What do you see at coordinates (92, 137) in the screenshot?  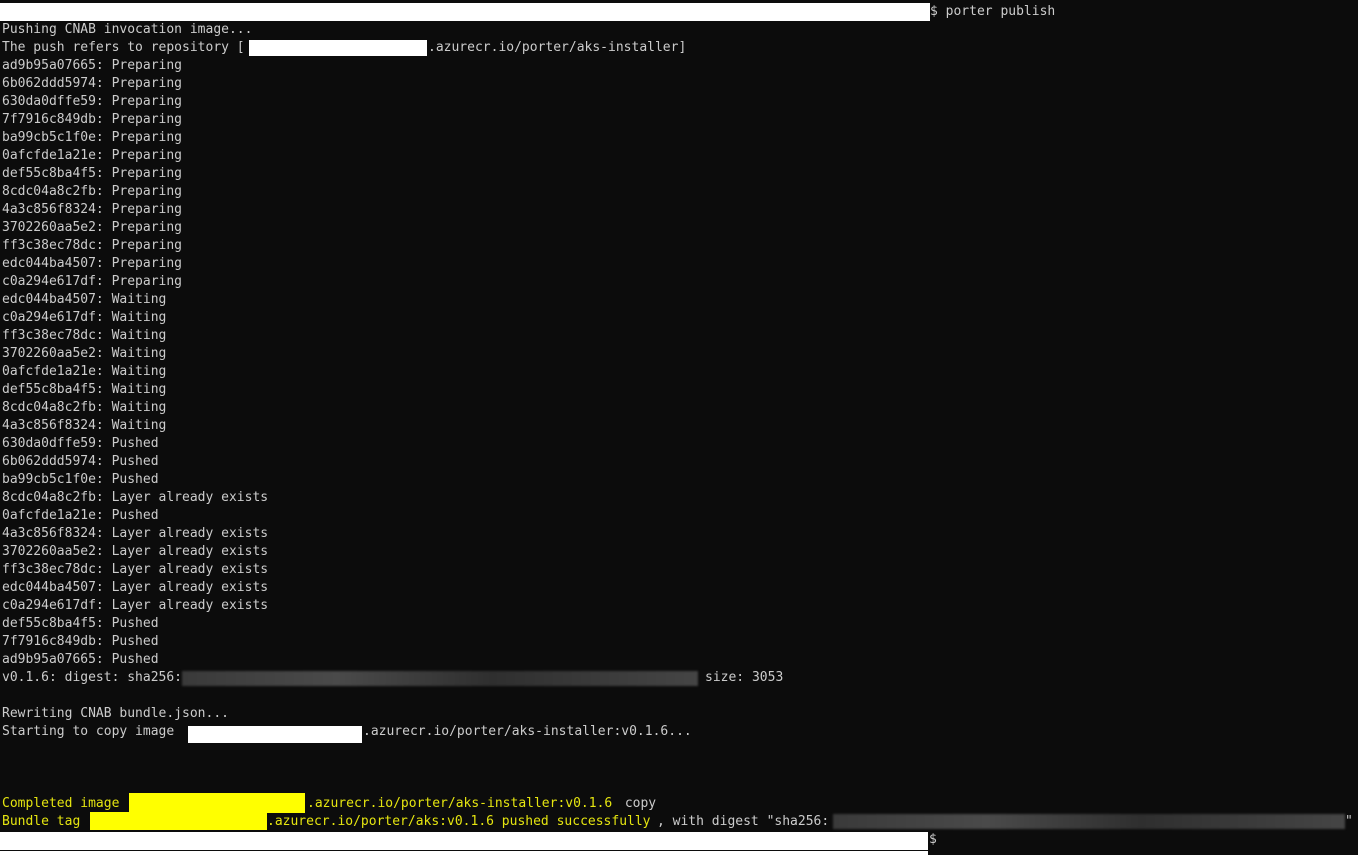 I see `output-line: ba99cb5c1f0e: Preparing` at bounding box center [92, 137].